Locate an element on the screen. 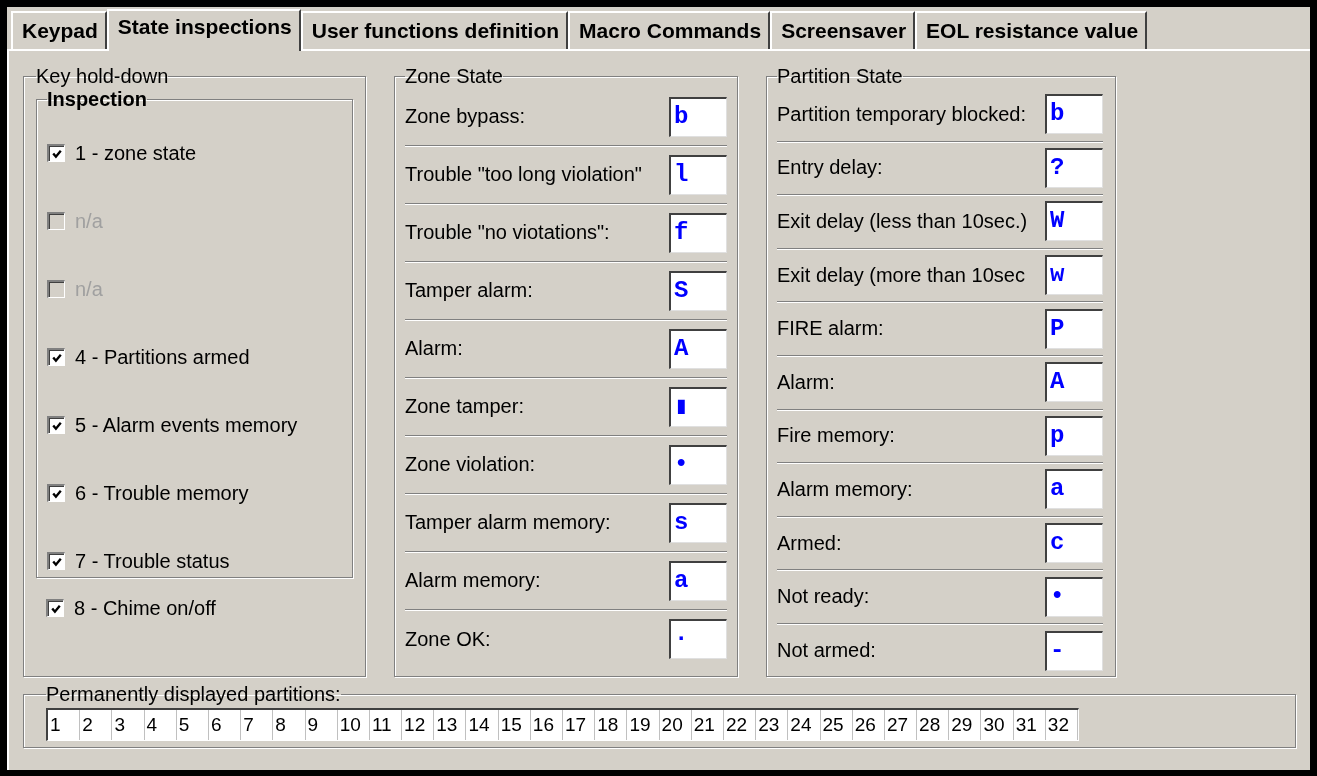 This screenshot has height=776, width=1317. field-label: Zone bypass: is located at coordinates (465, 116).